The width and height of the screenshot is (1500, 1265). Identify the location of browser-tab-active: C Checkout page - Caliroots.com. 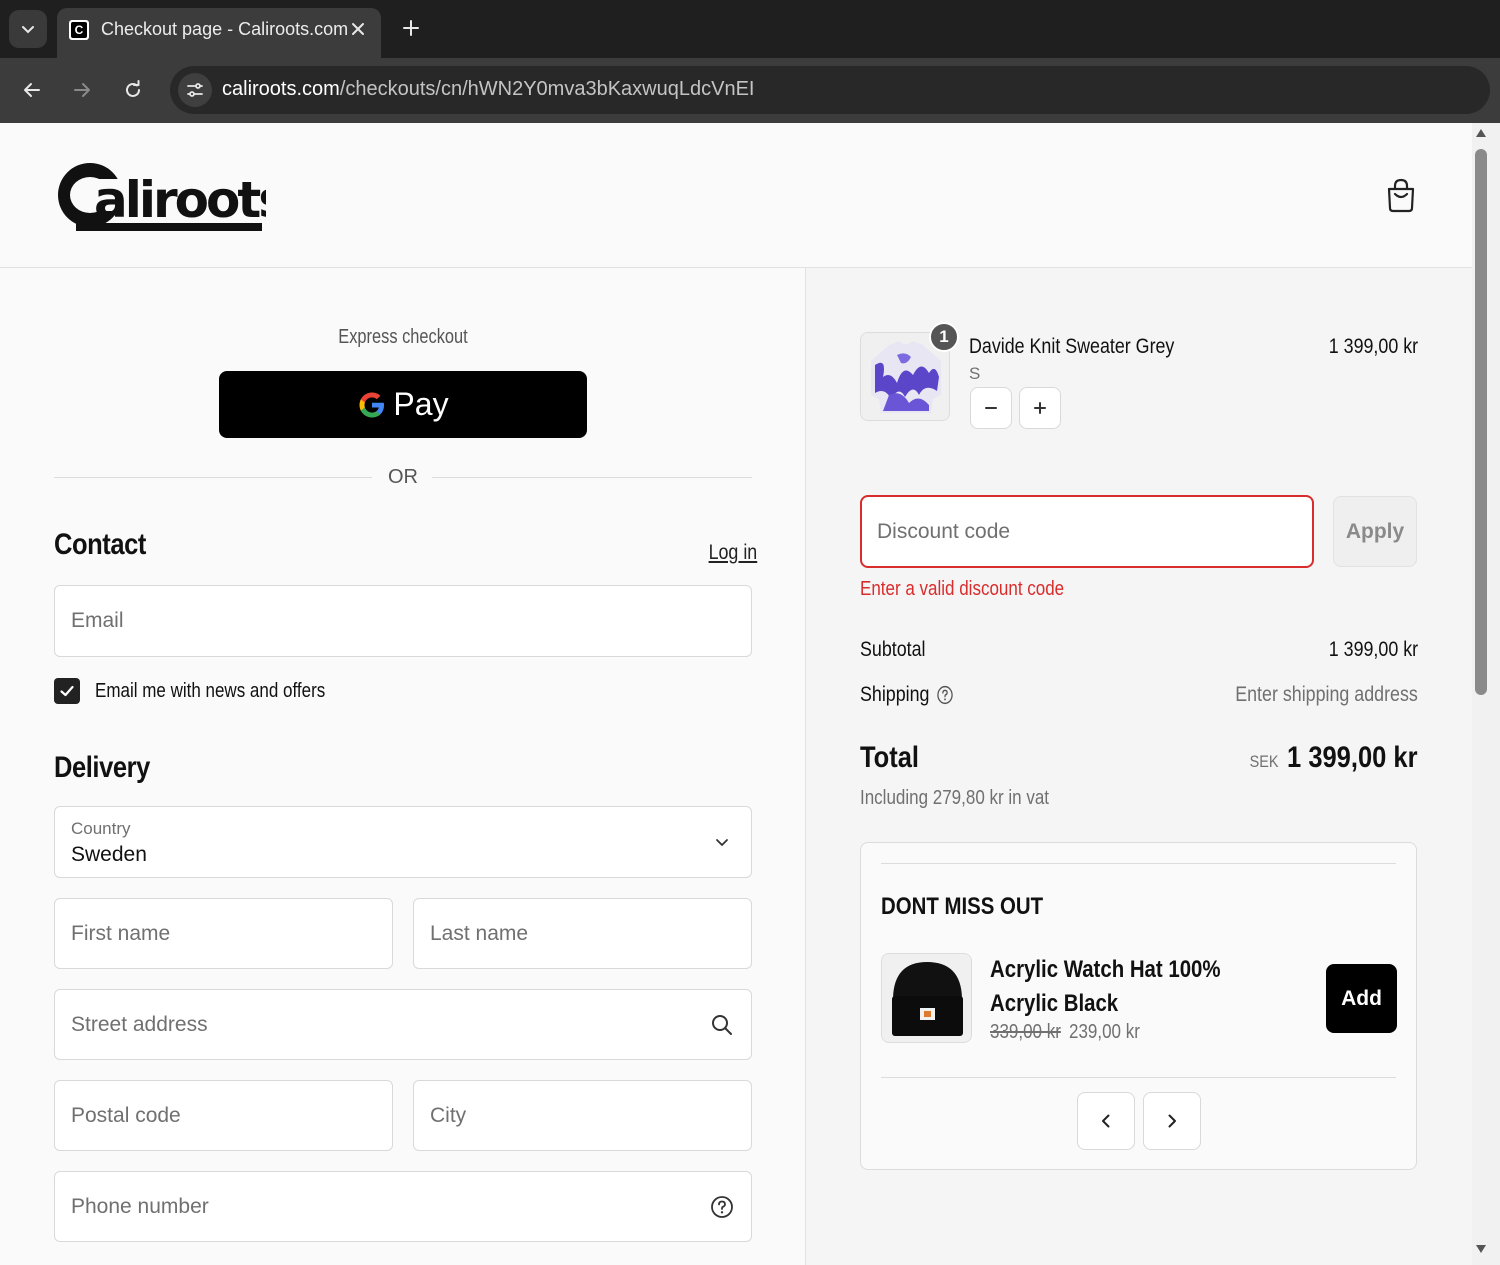
(219, 33).